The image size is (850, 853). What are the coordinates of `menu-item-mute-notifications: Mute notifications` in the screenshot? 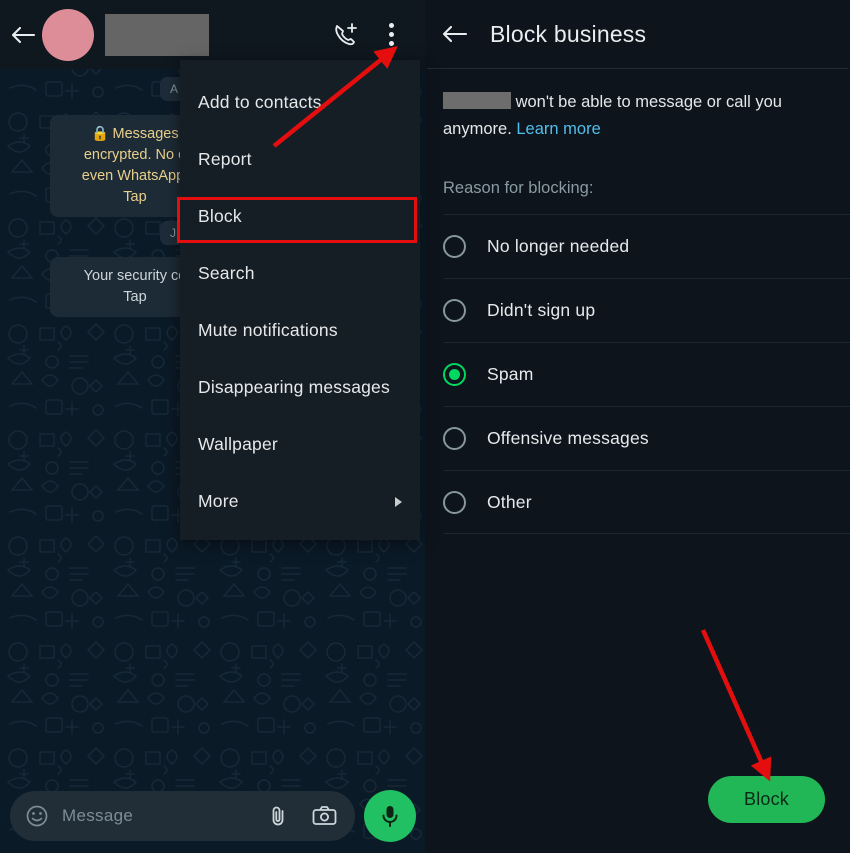 It's located at (300, 330).